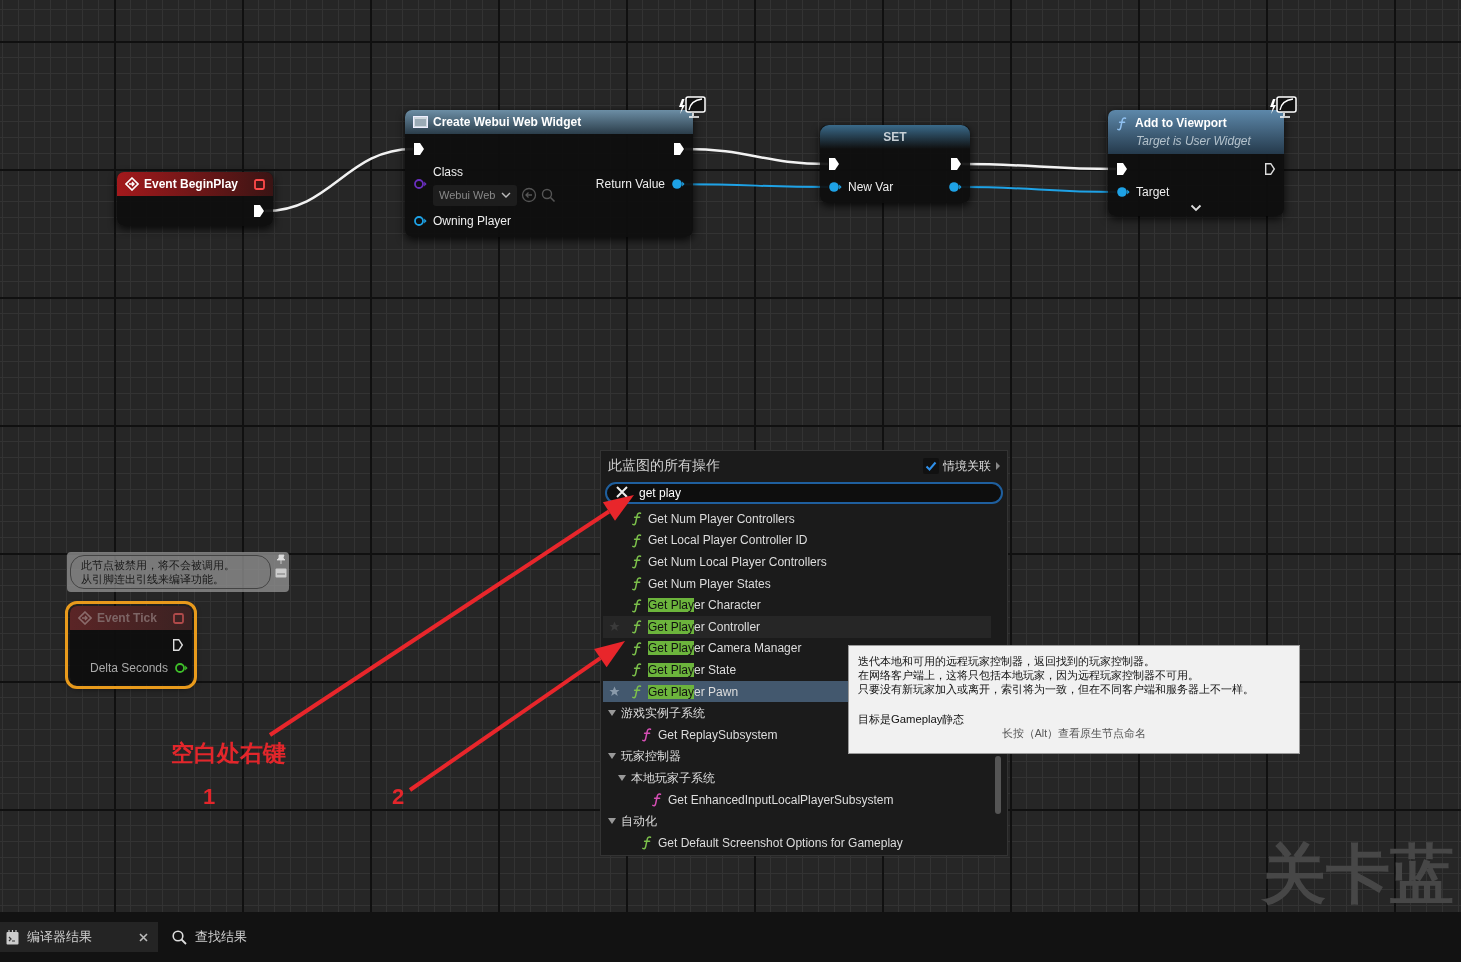  I want to click on close-icon, so click(143, 937).